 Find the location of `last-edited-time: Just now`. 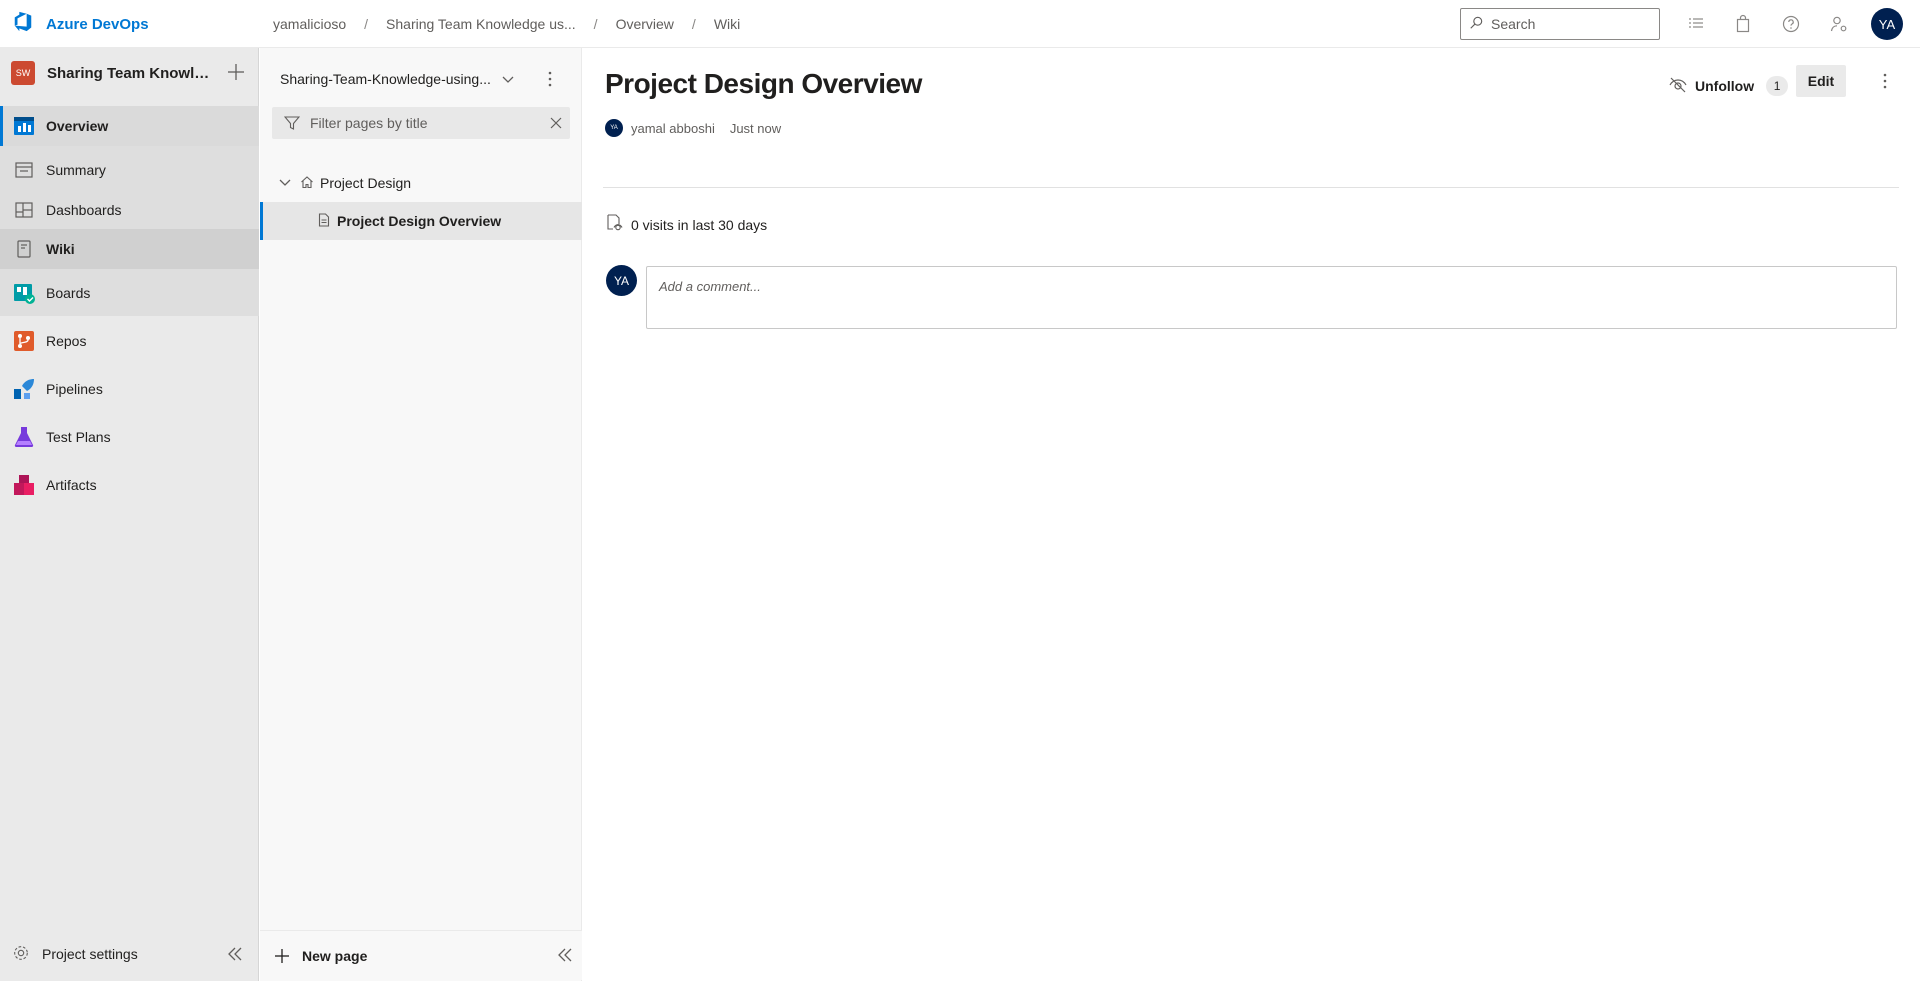

last-edited-time: Just now is located at coordinates (755, 128).